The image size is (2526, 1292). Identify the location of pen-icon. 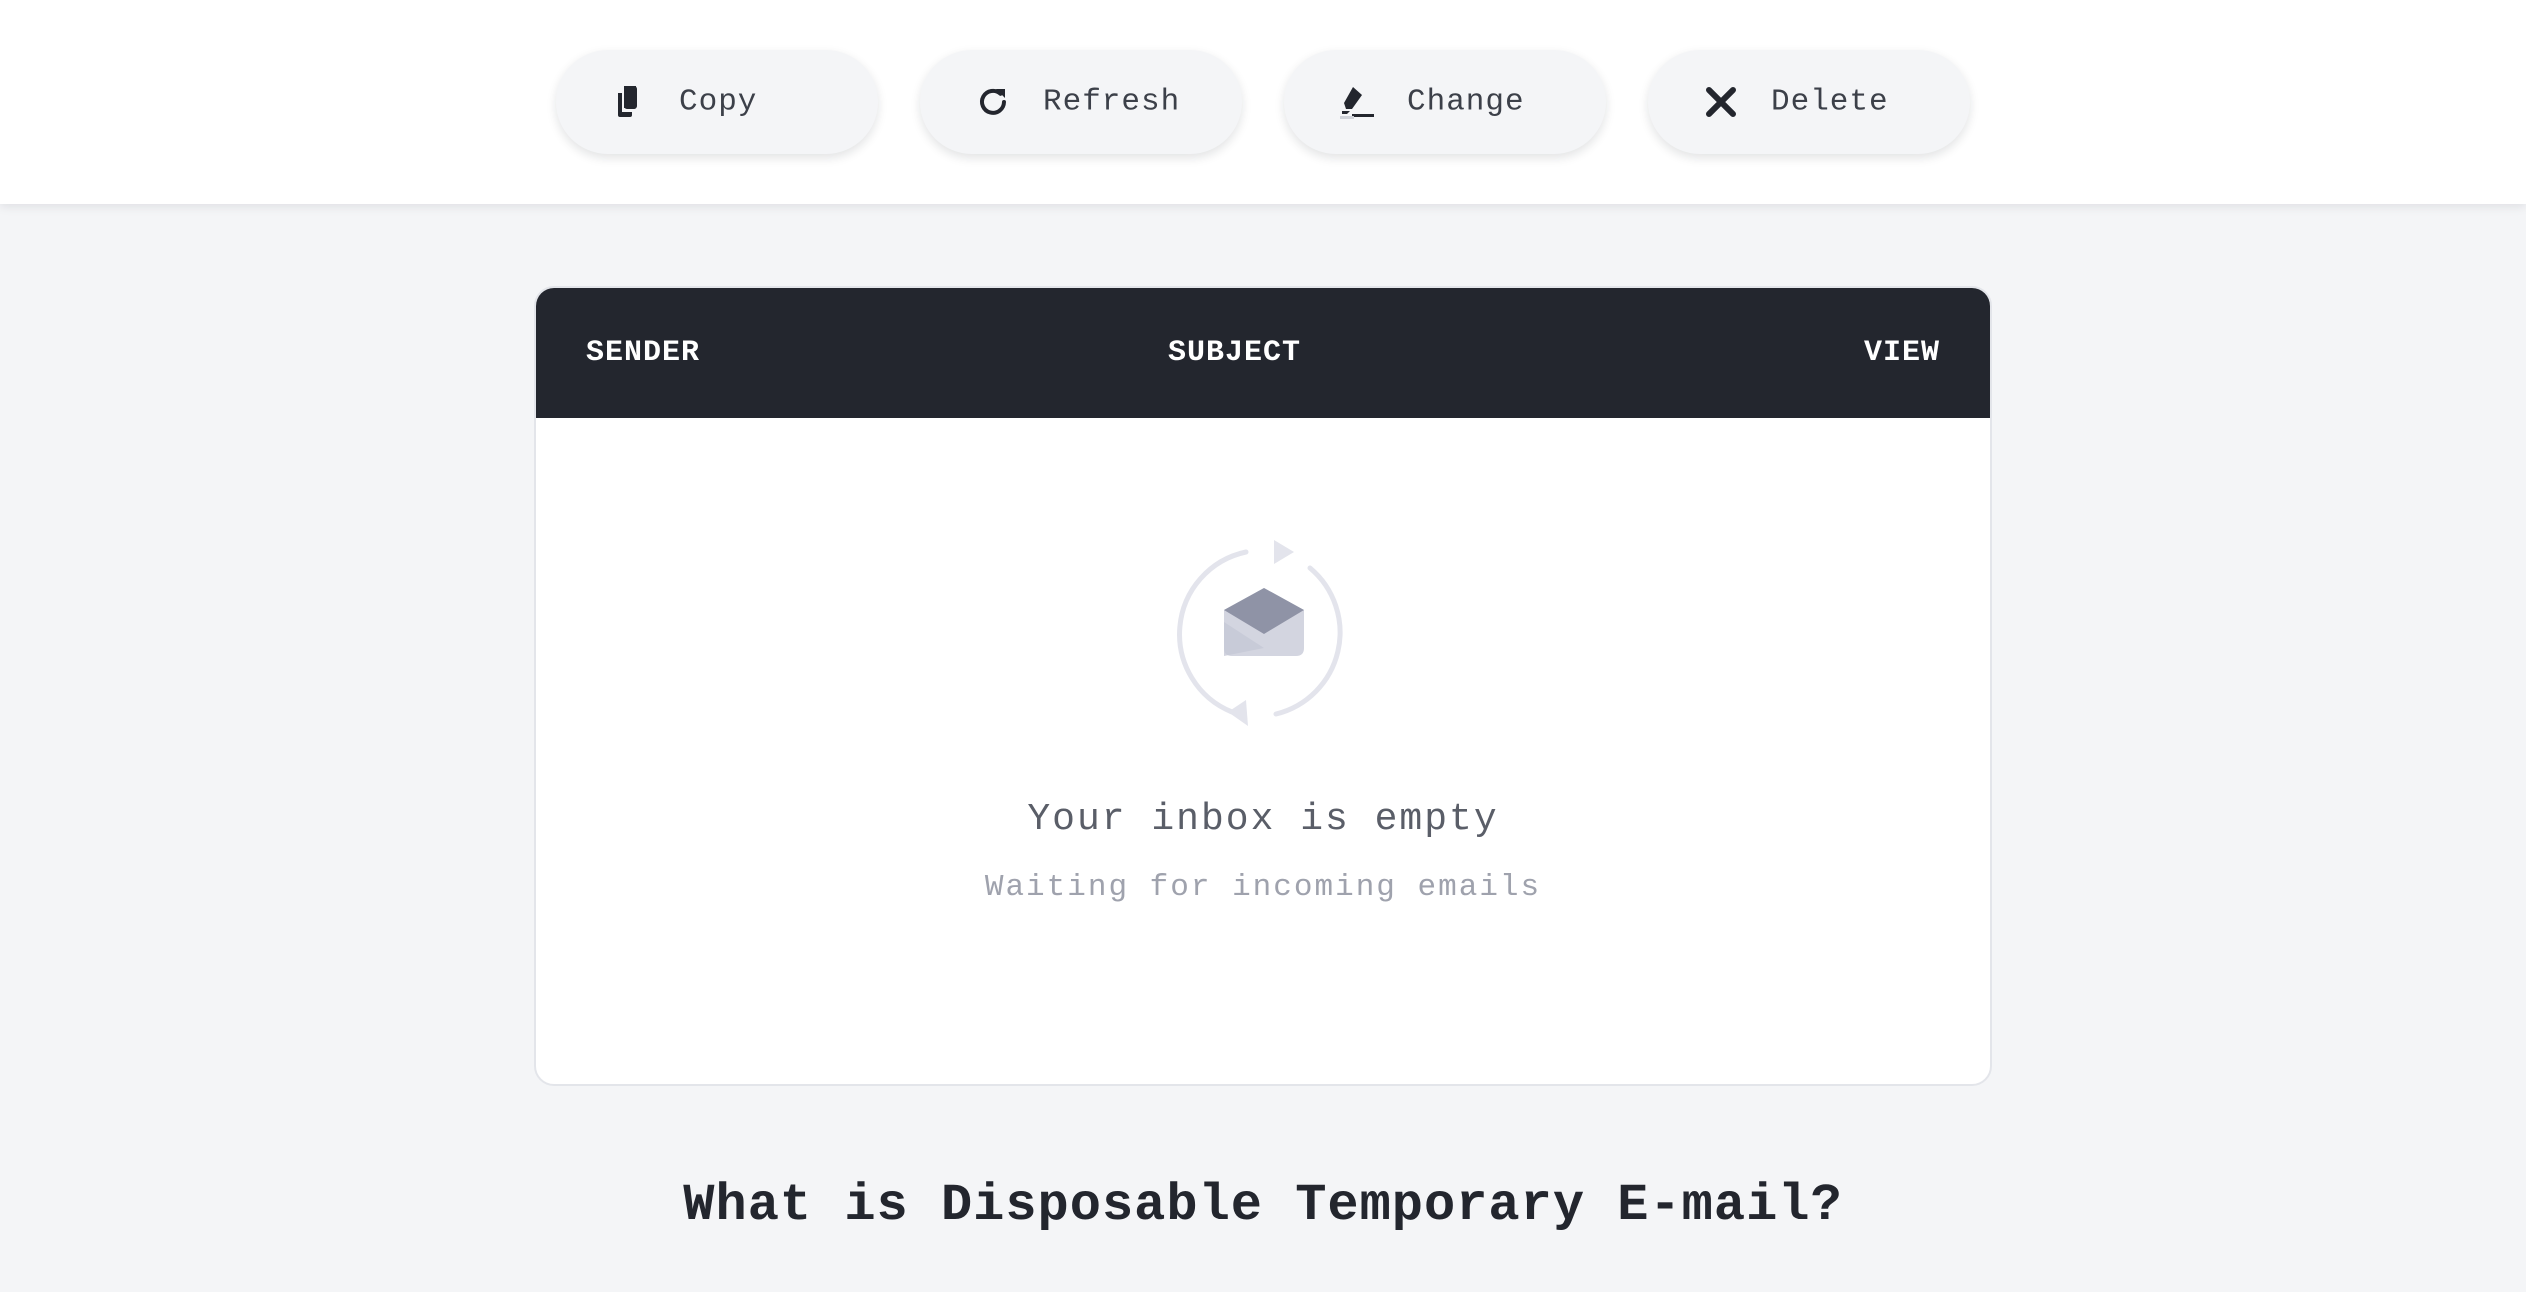
(1357, 102).